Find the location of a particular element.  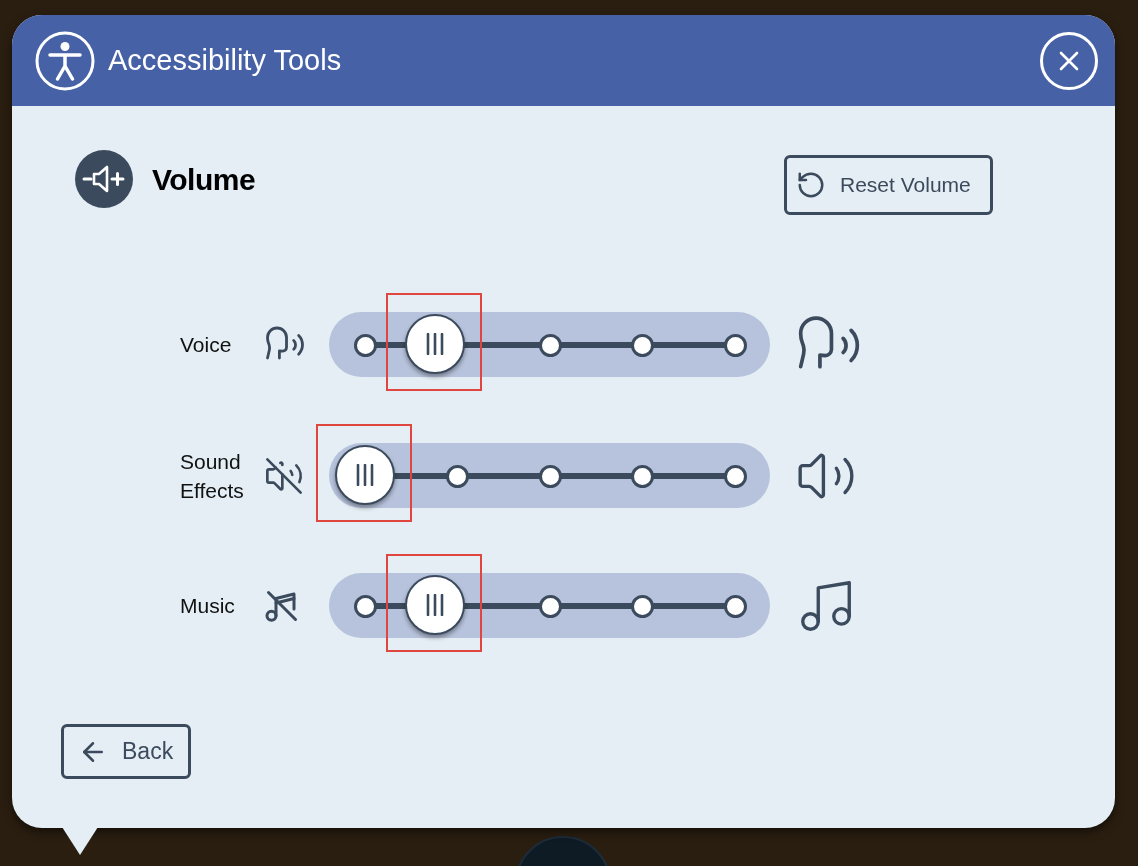

channel-label: Voice is located at coordinates (206, 344).